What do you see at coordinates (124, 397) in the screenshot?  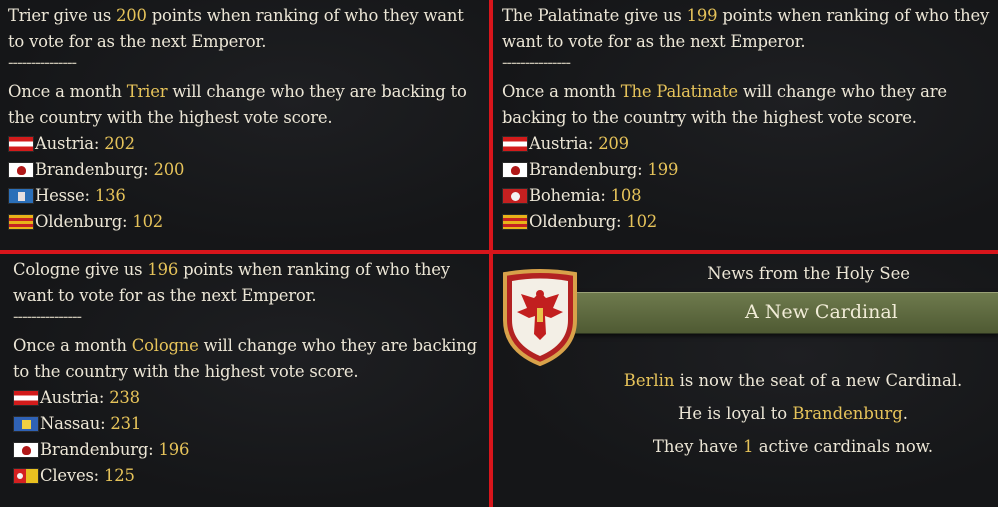 I see `vote-score: 238` at bounding box center [124, 397].